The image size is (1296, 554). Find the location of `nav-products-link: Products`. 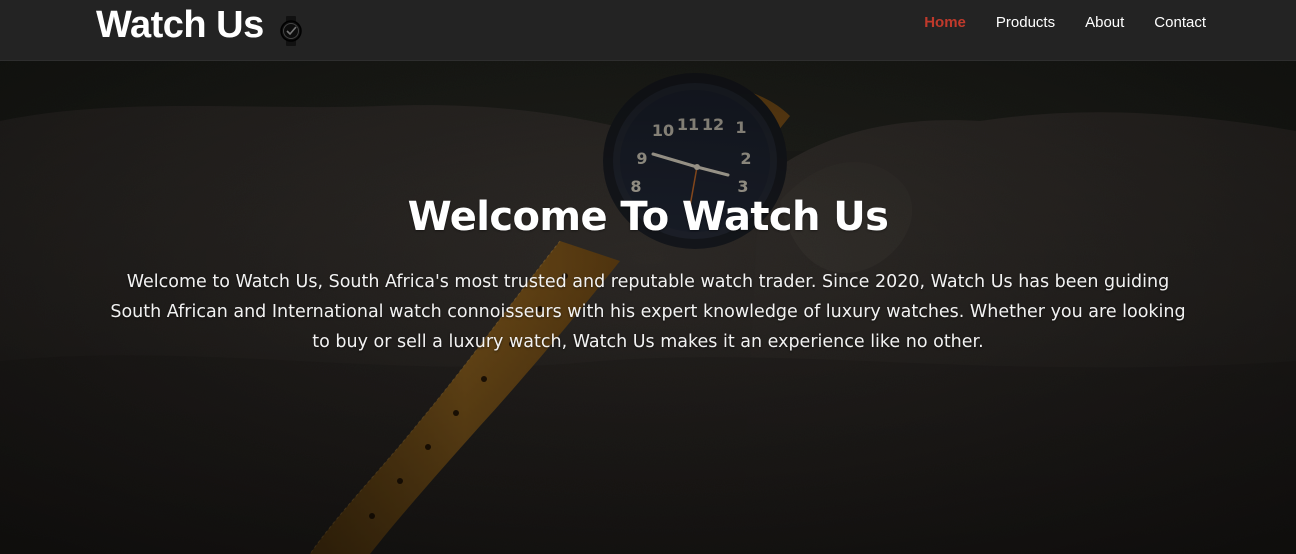

nav-products-link: Products is located at coordinates (1025, 22).